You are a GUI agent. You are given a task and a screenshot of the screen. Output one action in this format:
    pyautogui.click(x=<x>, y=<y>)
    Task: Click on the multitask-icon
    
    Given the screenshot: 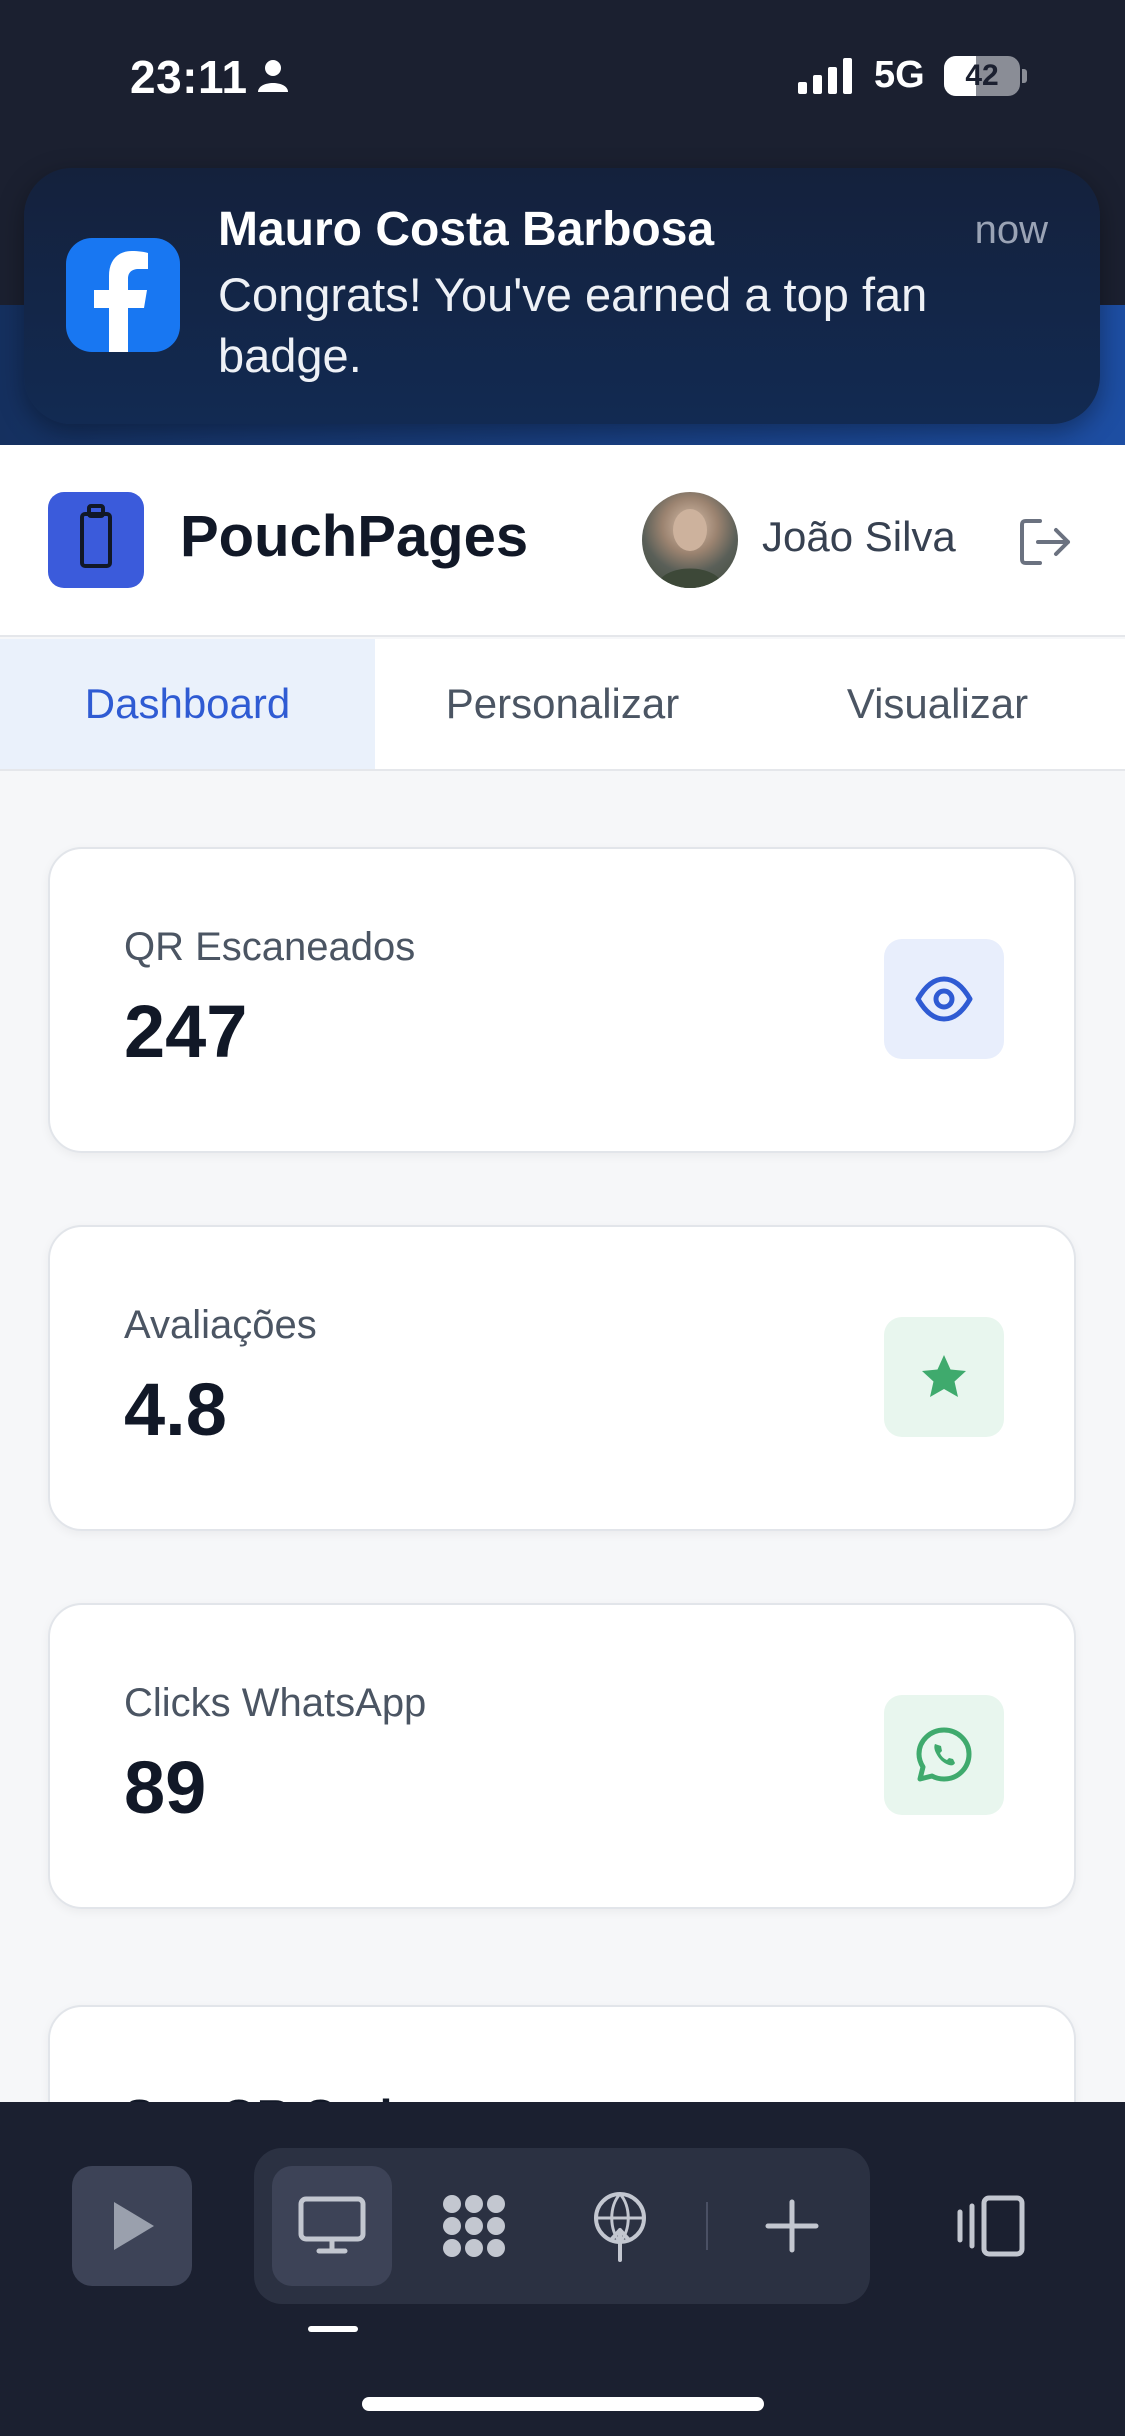 What is the action you would take?
    pyautogui.click(x=992, y=2226)
    